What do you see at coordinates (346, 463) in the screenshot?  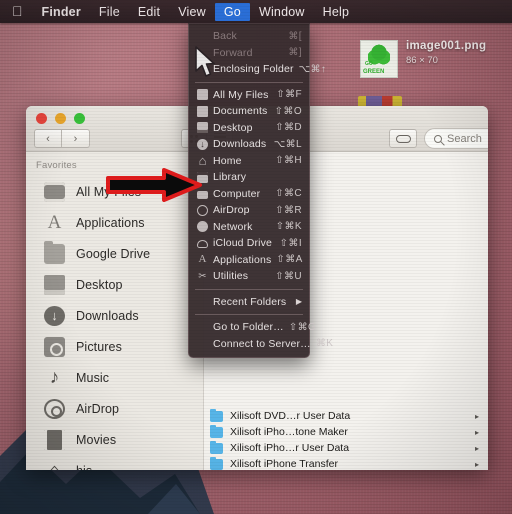 I see `list-item: Xilisoft iPhone Transfer ▸` at bounding box center [346, 463].